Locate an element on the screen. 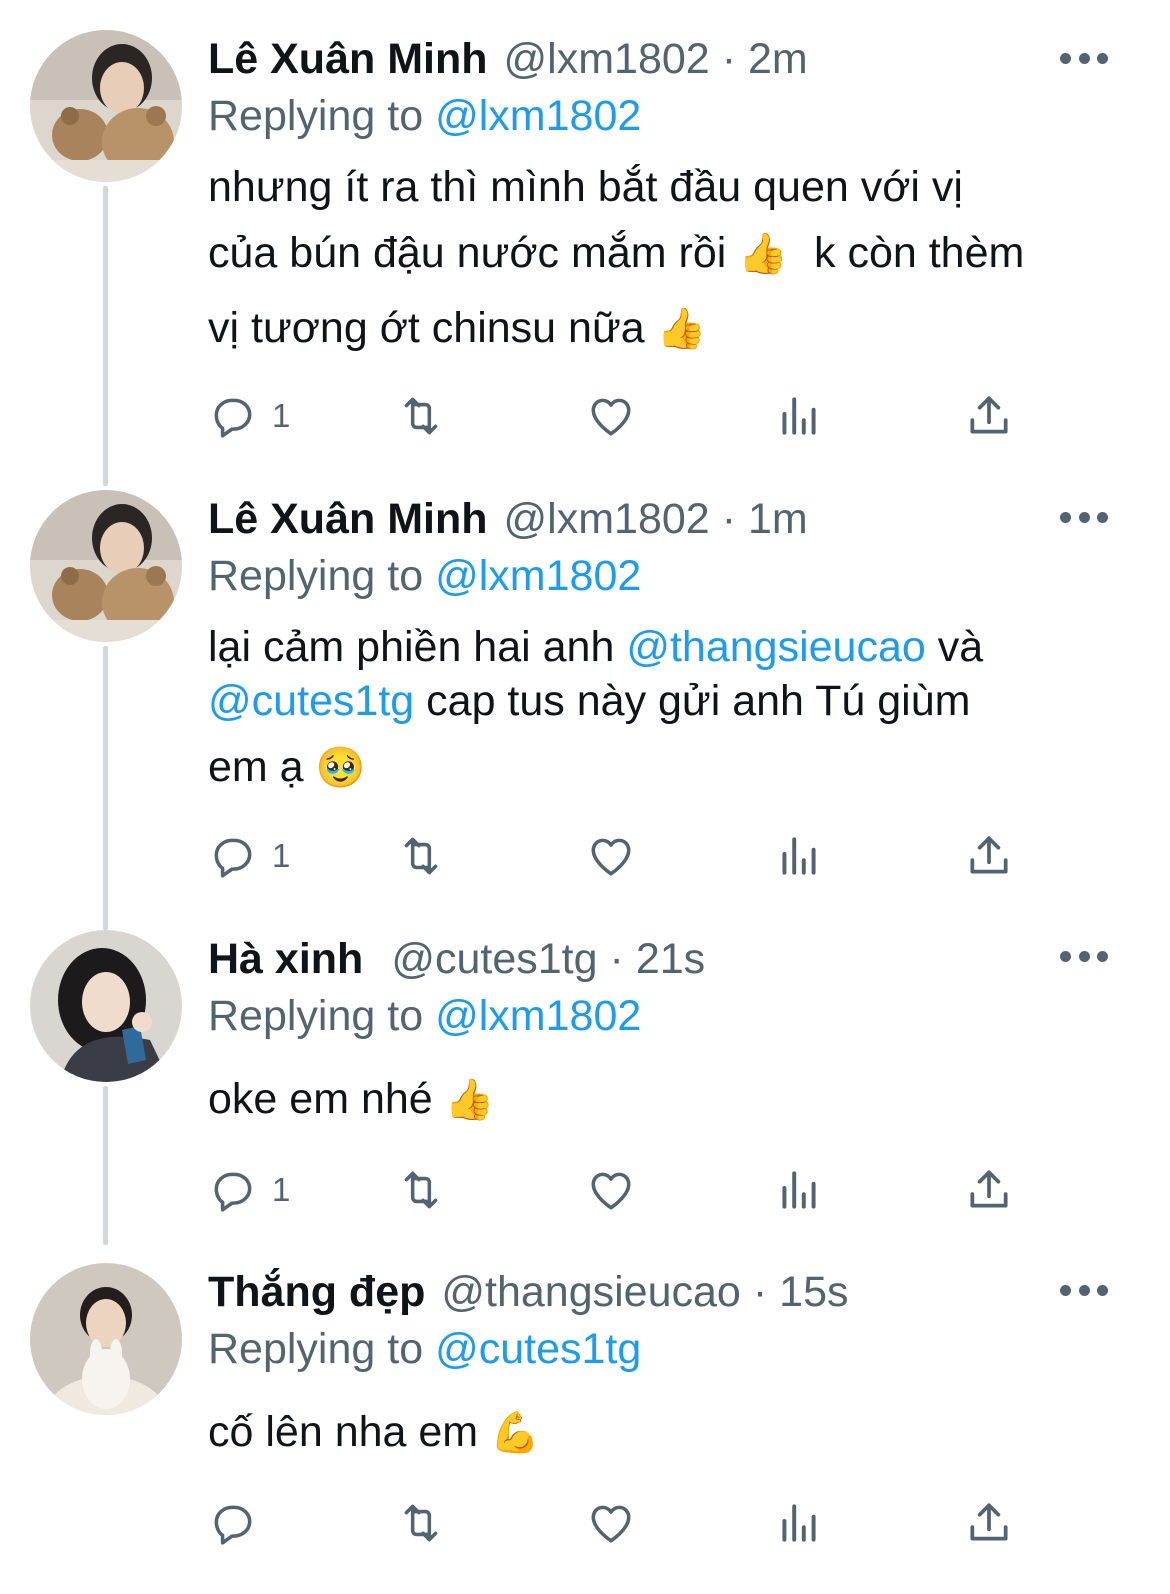  tweet-text-line: vị tương ớt chinsu nữa 👍 is located at coordinates (457, 328).